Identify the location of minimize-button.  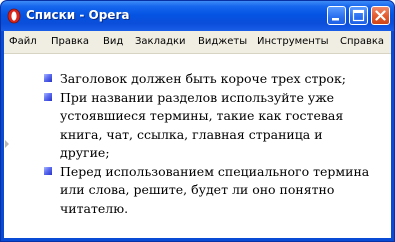
(336, 15).